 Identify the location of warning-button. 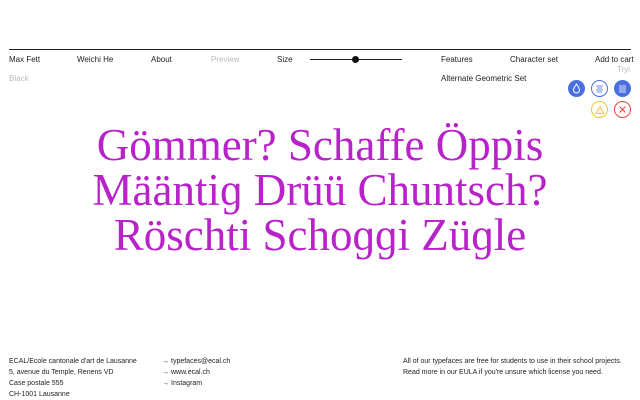
(599, 109).